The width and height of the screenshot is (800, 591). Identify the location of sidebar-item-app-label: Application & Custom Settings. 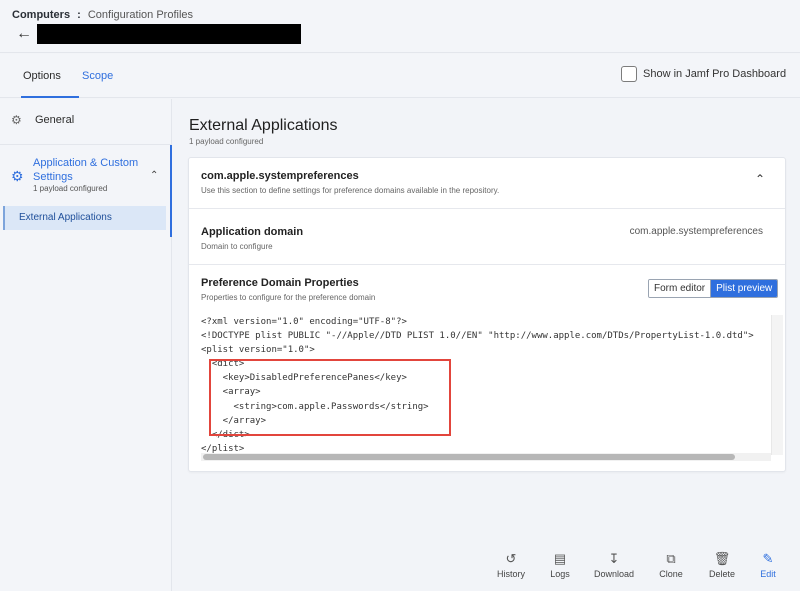
(86, 170).